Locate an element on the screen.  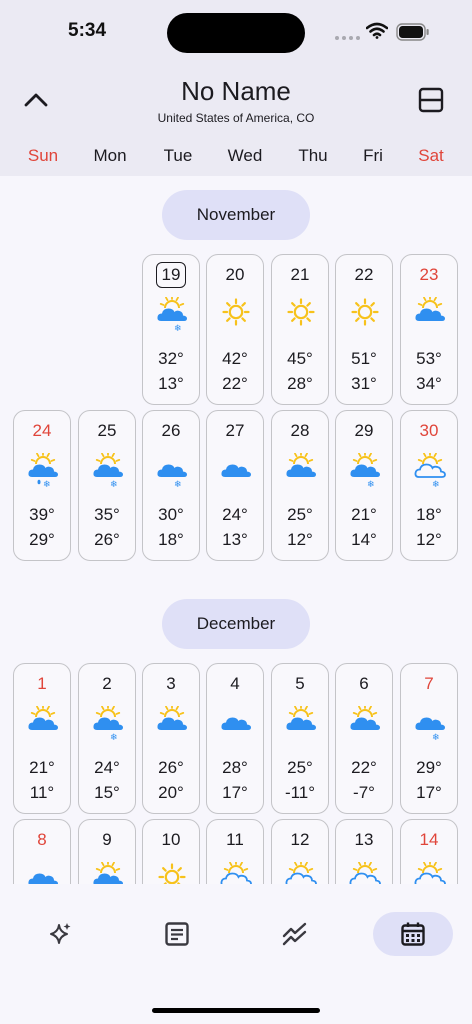
battery-icon is located at coordinates (412, 32).